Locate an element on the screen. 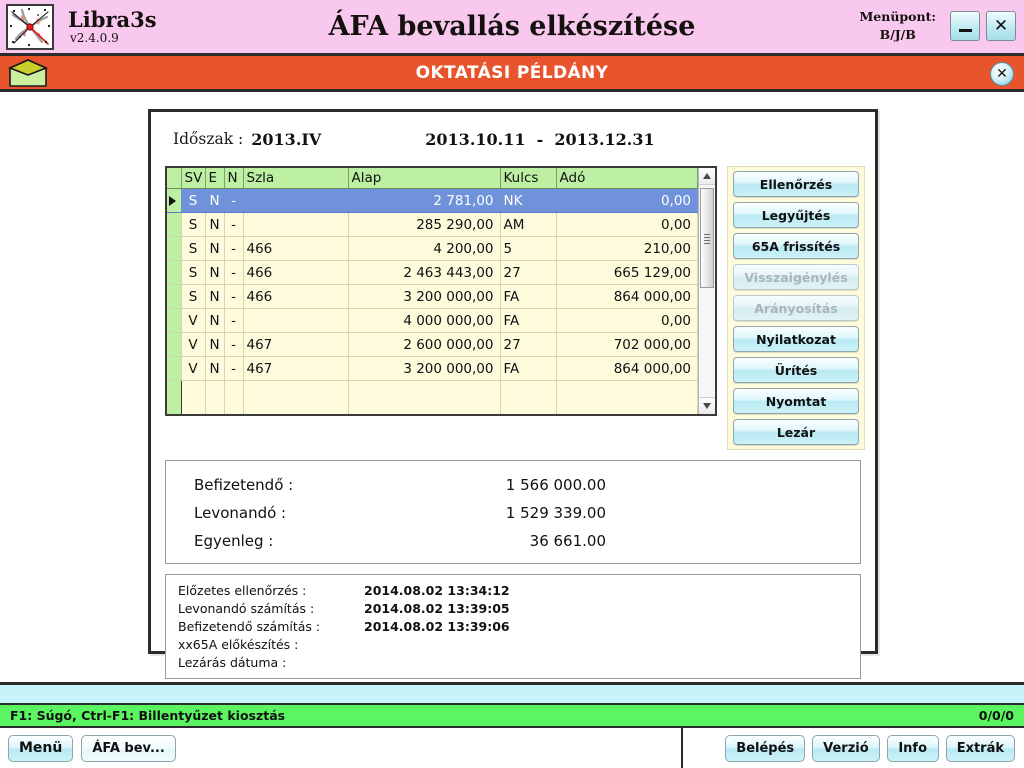 The image size is (1024, 768). column-header-kulcs: Kulcs is located at coordinates (528, 178).